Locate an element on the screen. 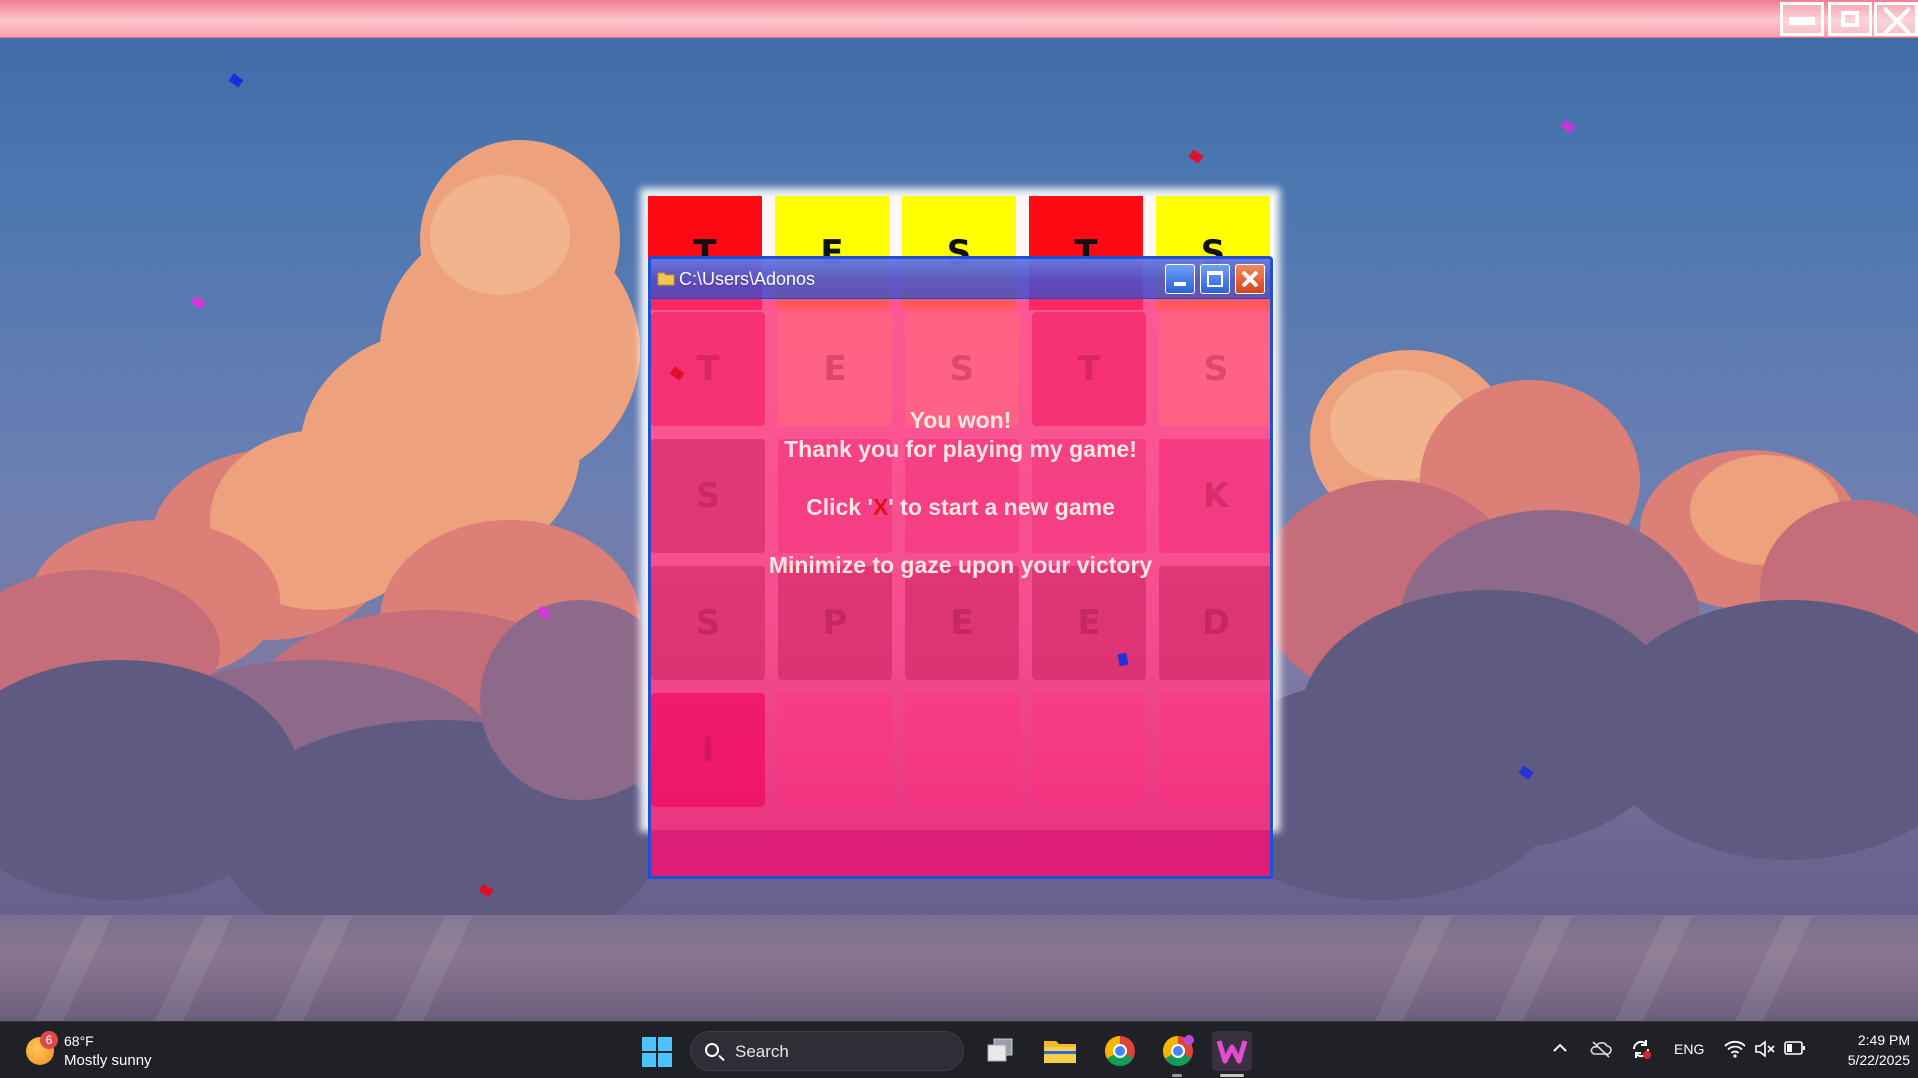 The image size is (1918, 1078). clock-time: 2:49 PM is located at coordinates (1883, 1040).